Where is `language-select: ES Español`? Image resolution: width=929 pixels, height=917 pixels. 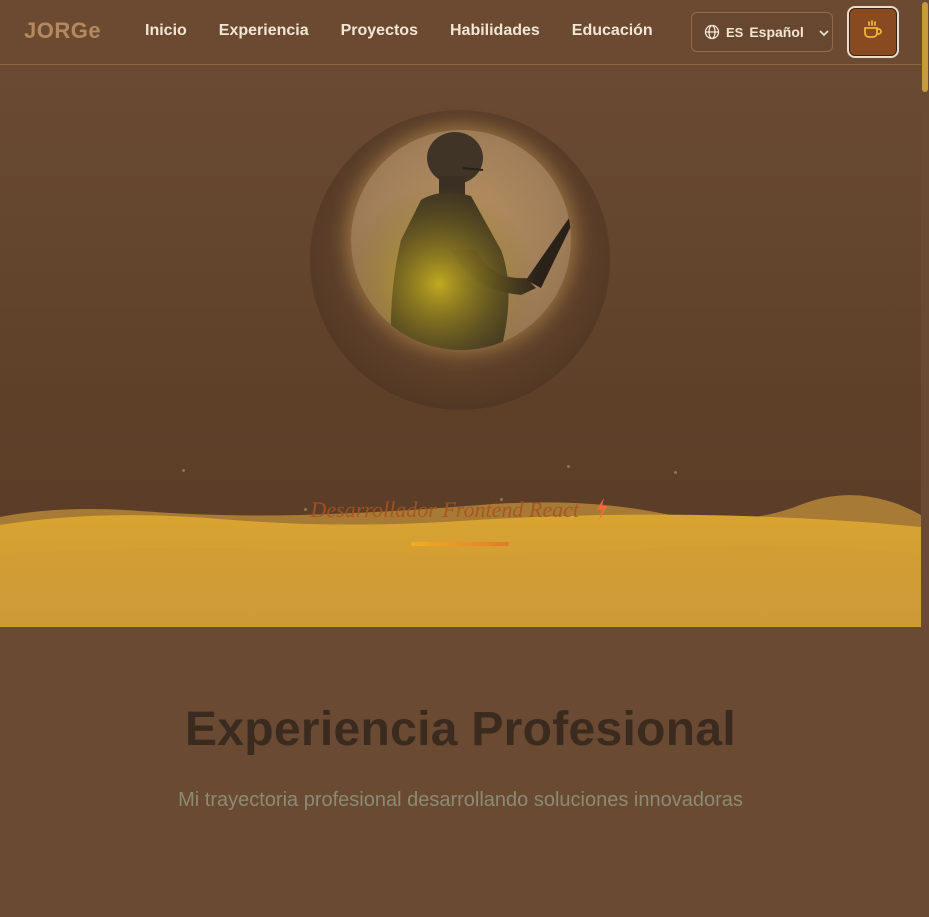 language-select: ES Español is located at coordinates (762, 32).